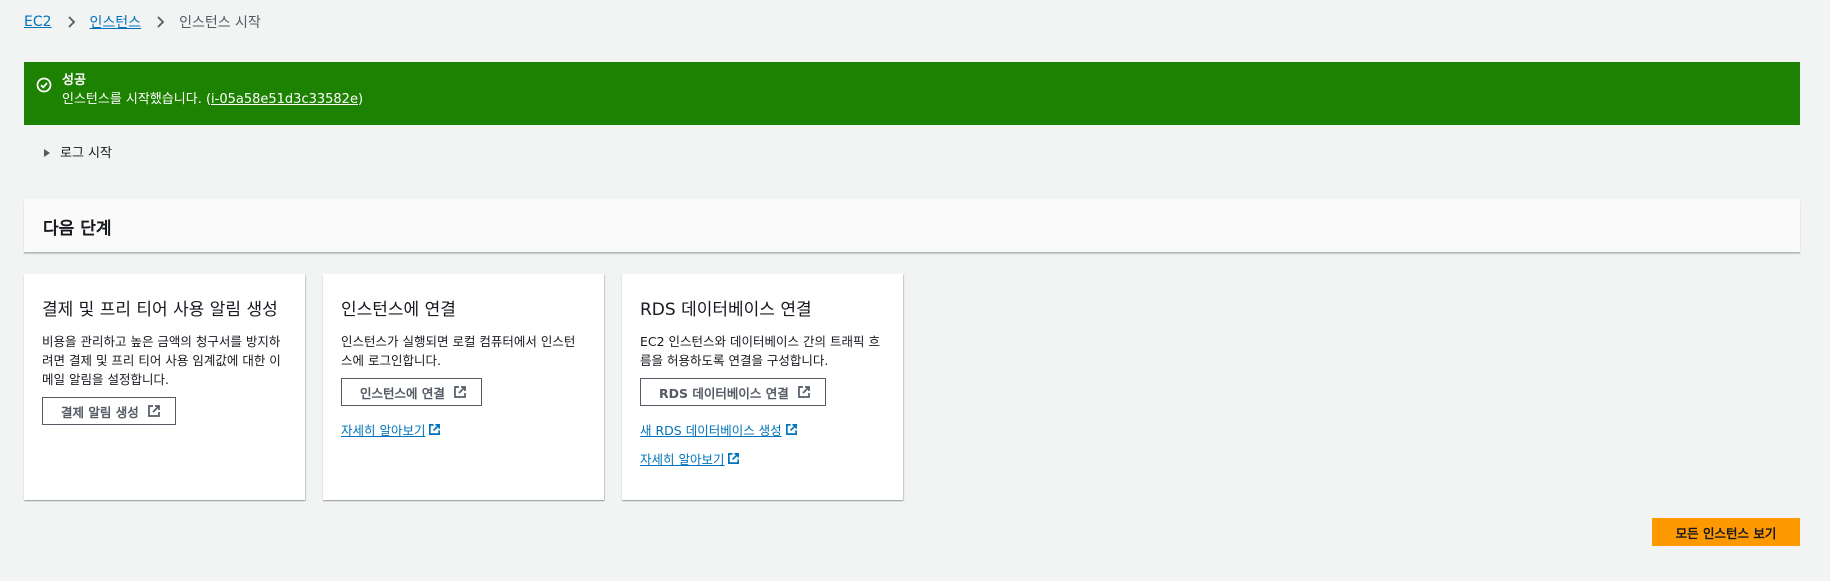 Image resolution: width=1830 pixels, height=581 pixels. What do you see at coordinates (160, 310) in the screenshot?
I see `card-title: 결제 및 프리 티어 사용 알림 생성` at bounding box center [160, 310].